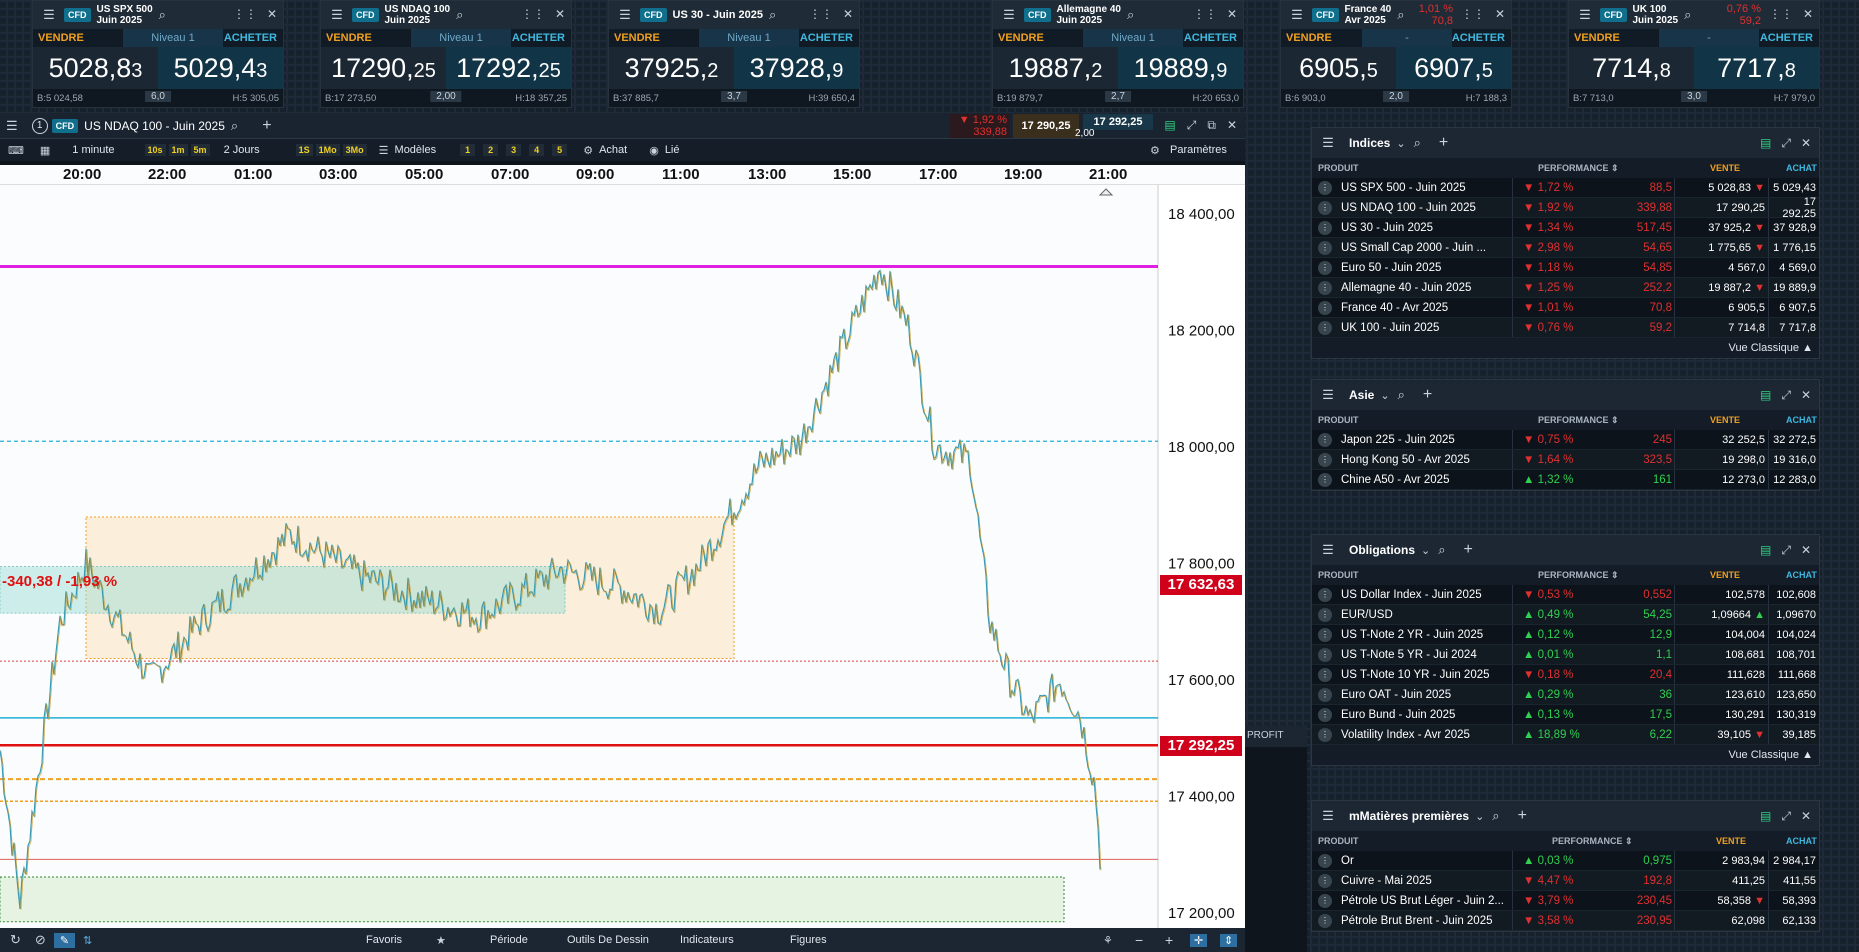 This screenshot has height=952, width=1859. What do you see at coordinates (1793, 460) in the screenshot?
I see `row-buy-price: 19 316,0` at bounding box center [1793, 460].